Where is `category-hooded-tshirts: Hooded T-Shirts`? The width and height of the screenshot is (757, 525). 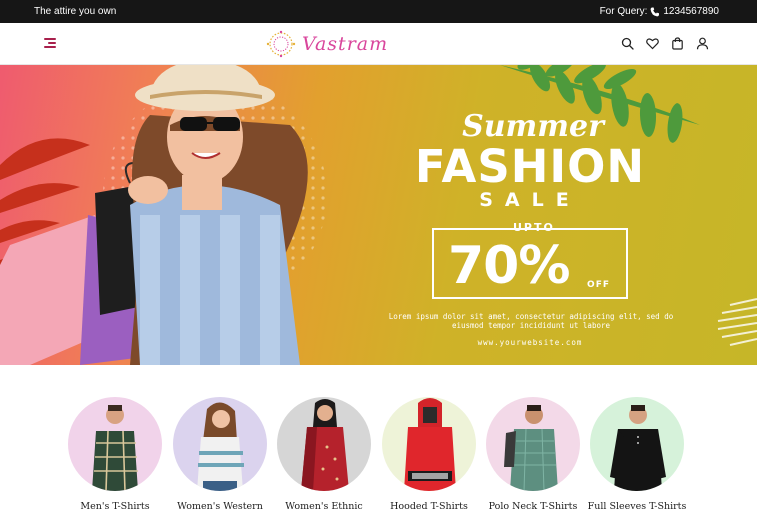 category-hooded-tshirts: Hooded T-Shirts is located at coordinates (429, 454).